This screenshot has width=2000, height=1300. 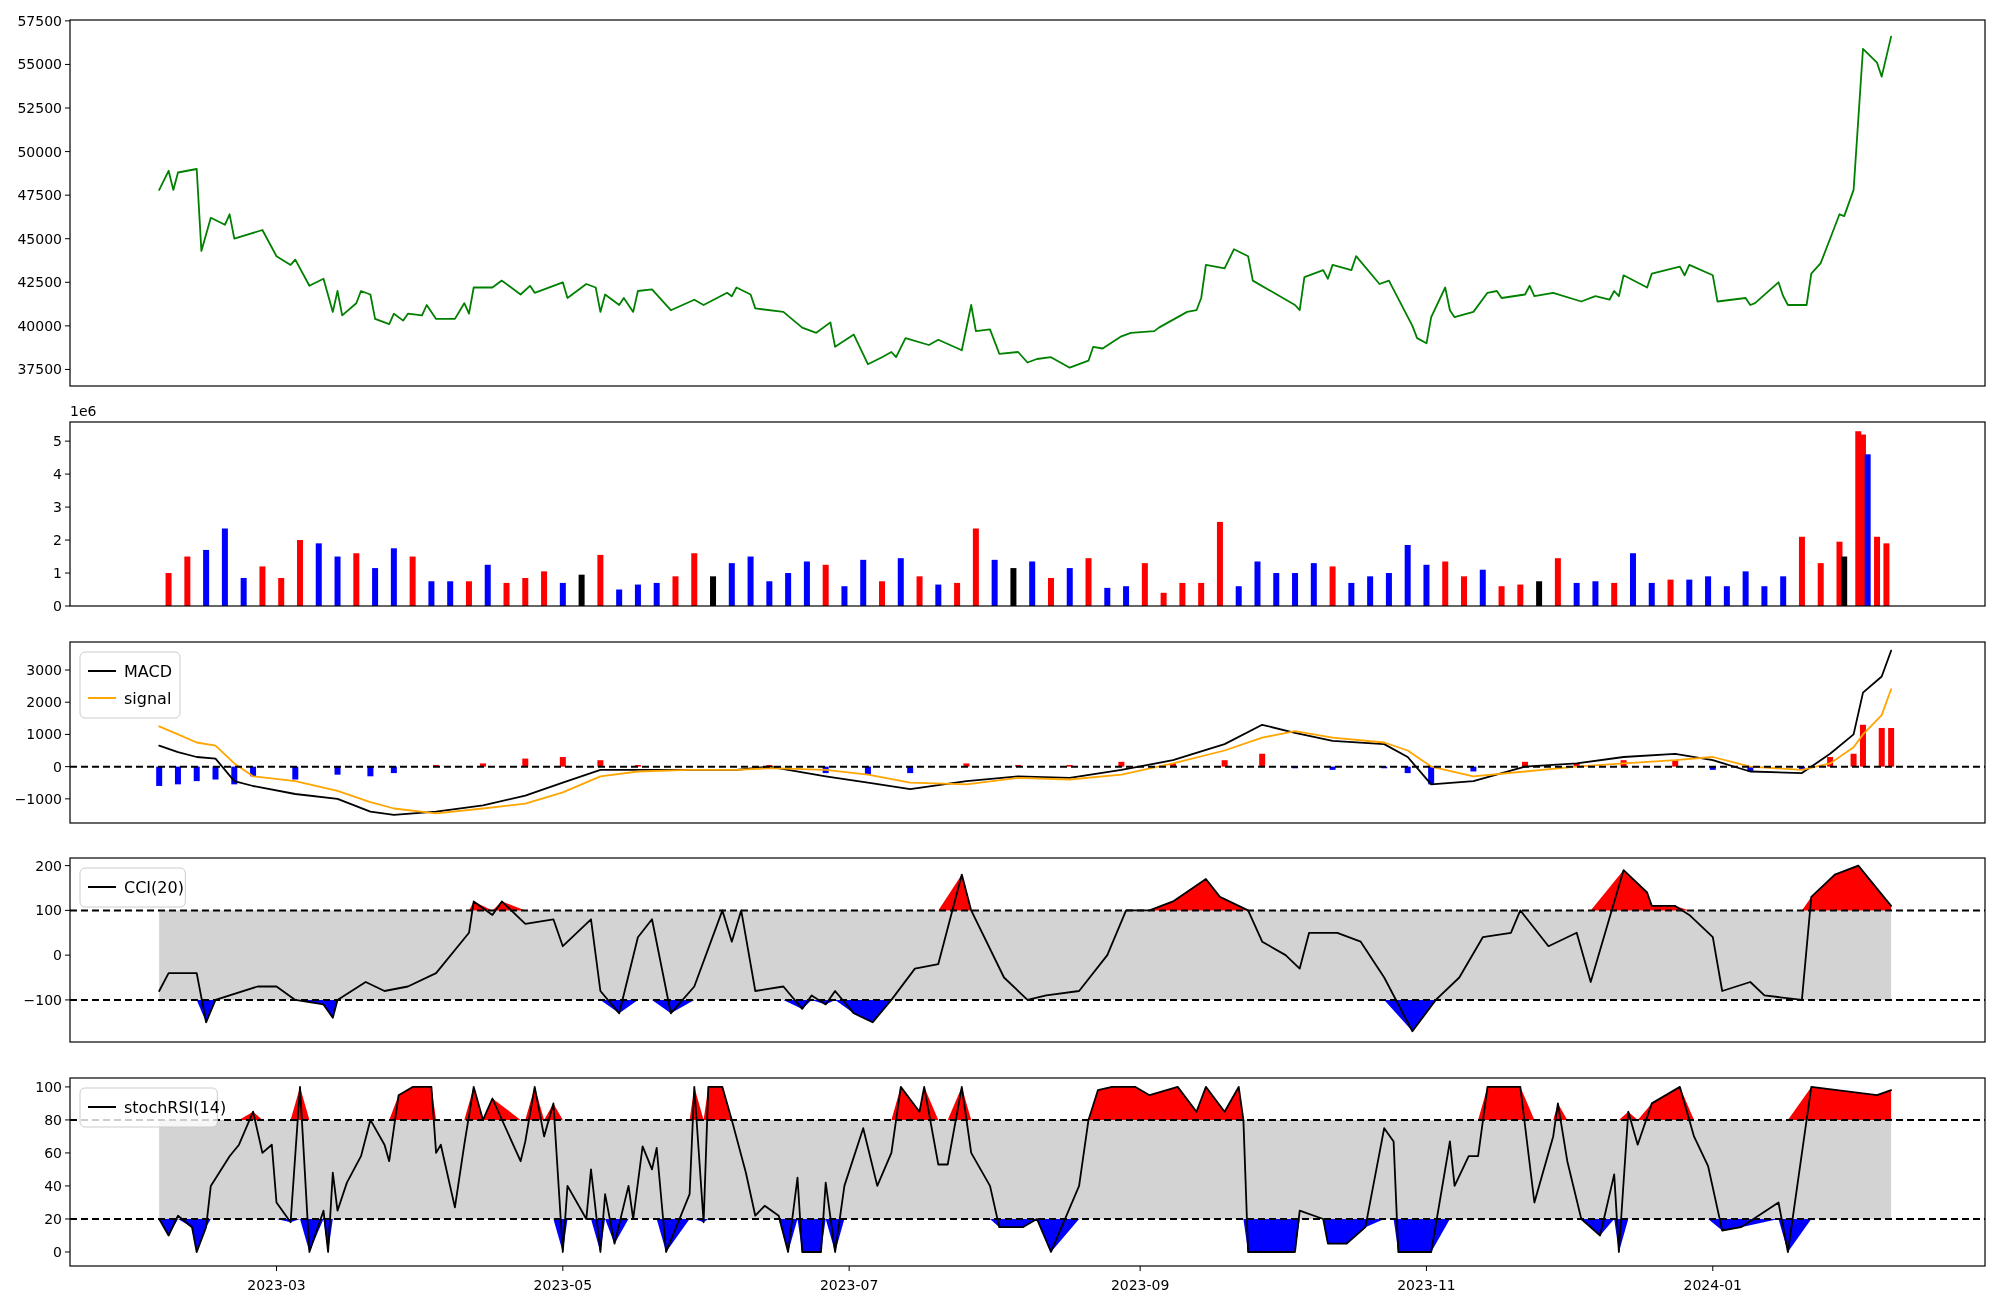 I want to click on y-tick-label: 37500, so click(x=39, y=369).